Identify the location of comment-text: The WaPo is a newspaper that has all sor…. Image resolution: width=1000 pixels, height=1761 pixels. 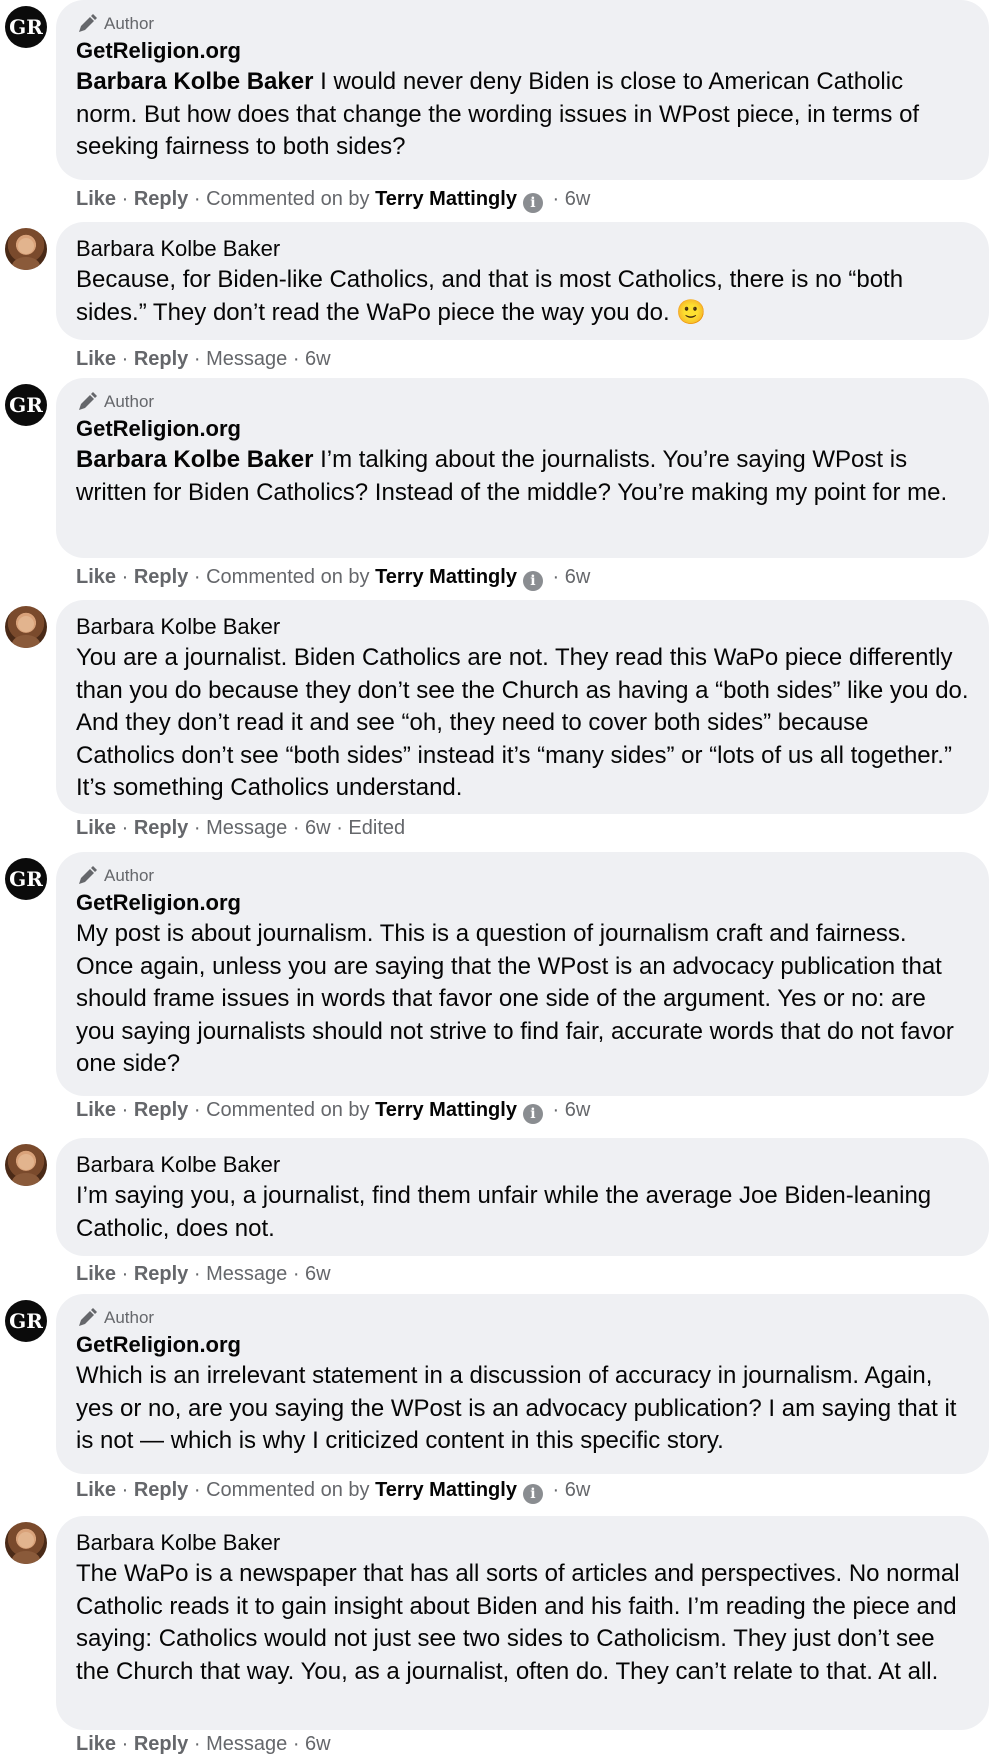
(518, 1622).